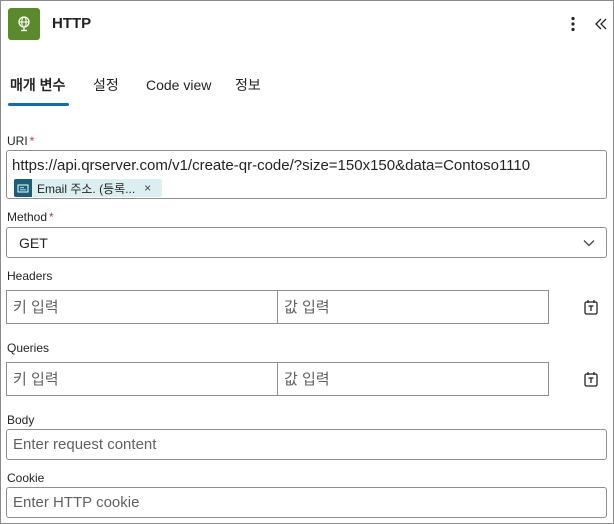 Image resolution: width=614 pixels, height=524 pixels. Describe the element at coordinates (30, 276) in the screenshot. I see `headers-label: Headers` at that location.